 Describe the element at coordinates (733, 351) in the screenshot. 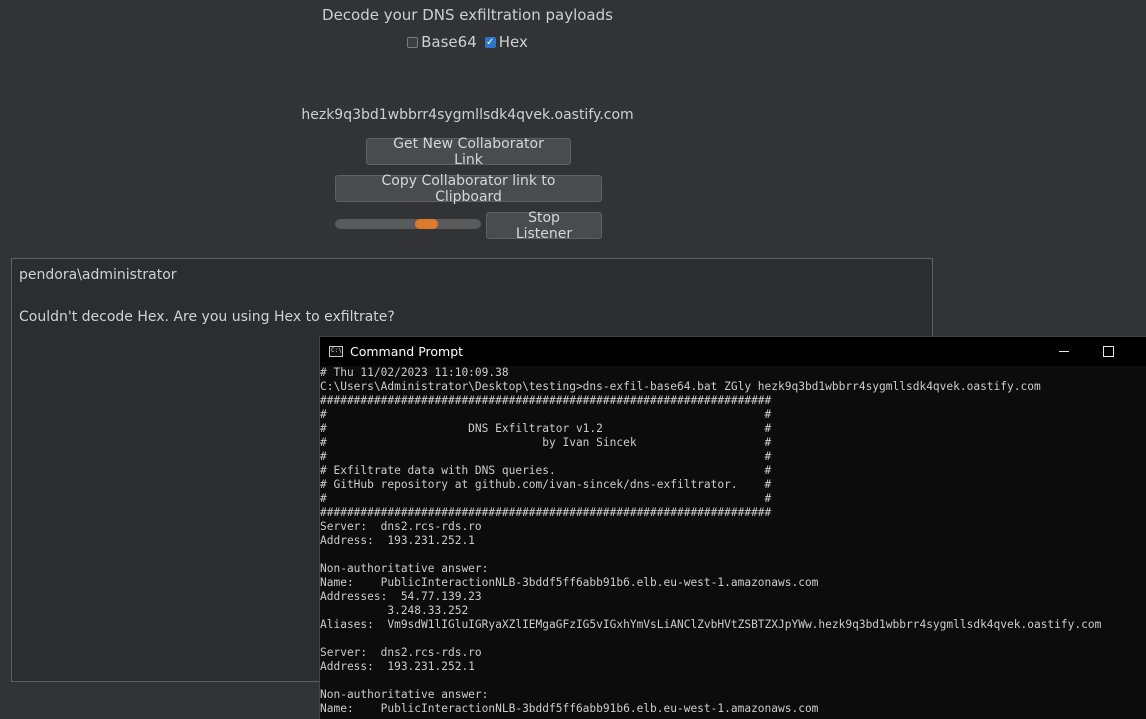

I see `cmd-titlebar: Command Prompt` at that location.